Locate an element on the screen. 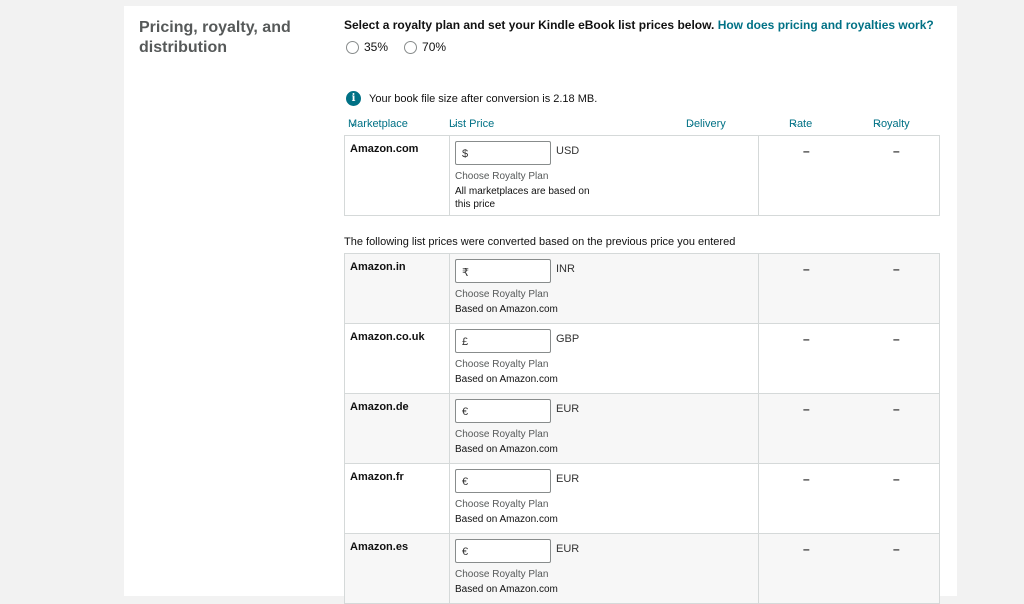  currency-code: GBP is located at coordinates (568, 339).